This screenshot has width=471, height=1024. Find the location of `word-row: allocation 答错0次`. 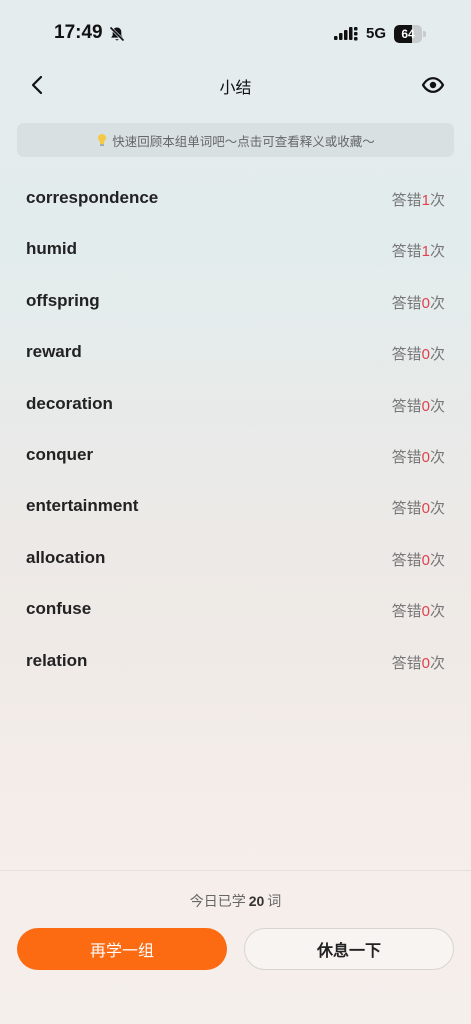

word-row: allocation 答错0次 is located at coordinates (235, 559).